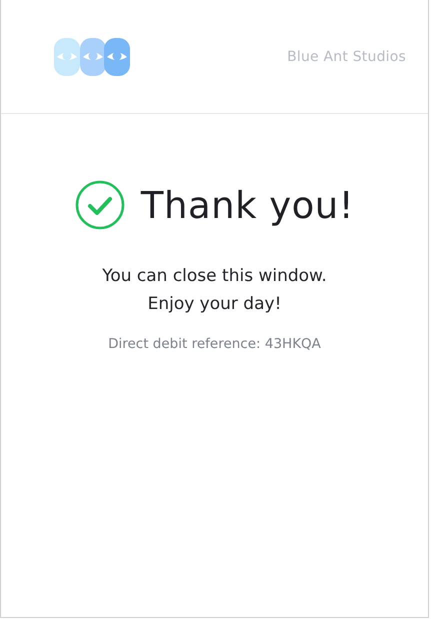 The image size is (431, 619). Describe the element at coordinates (99, 205) in the screenshot. I see `check-circle-icon` at that location.